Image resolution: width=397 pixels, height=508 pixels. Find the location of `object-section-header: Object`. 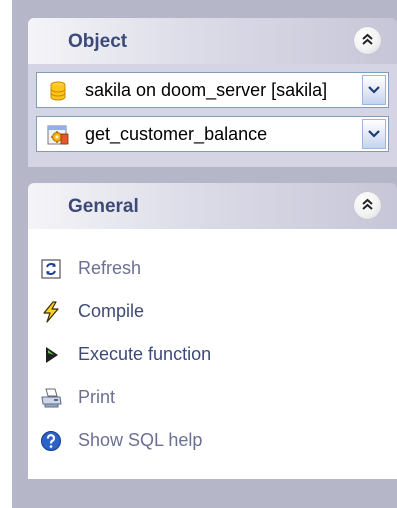

object-section-header: Object is located at coordinates (212, 41).